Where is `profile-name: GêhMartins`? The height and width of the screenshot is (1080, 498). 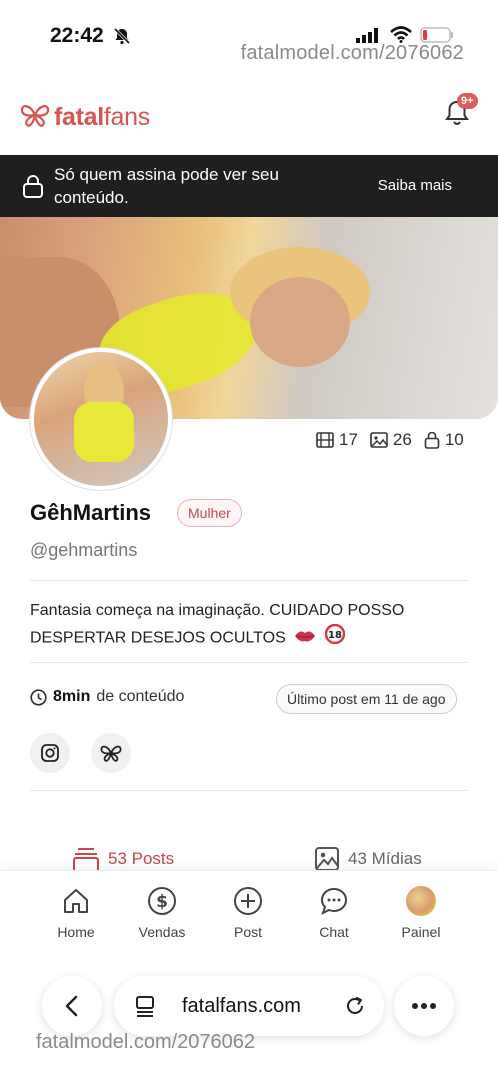
profile-name: GêhMartins is located at coordinates (91, 512).